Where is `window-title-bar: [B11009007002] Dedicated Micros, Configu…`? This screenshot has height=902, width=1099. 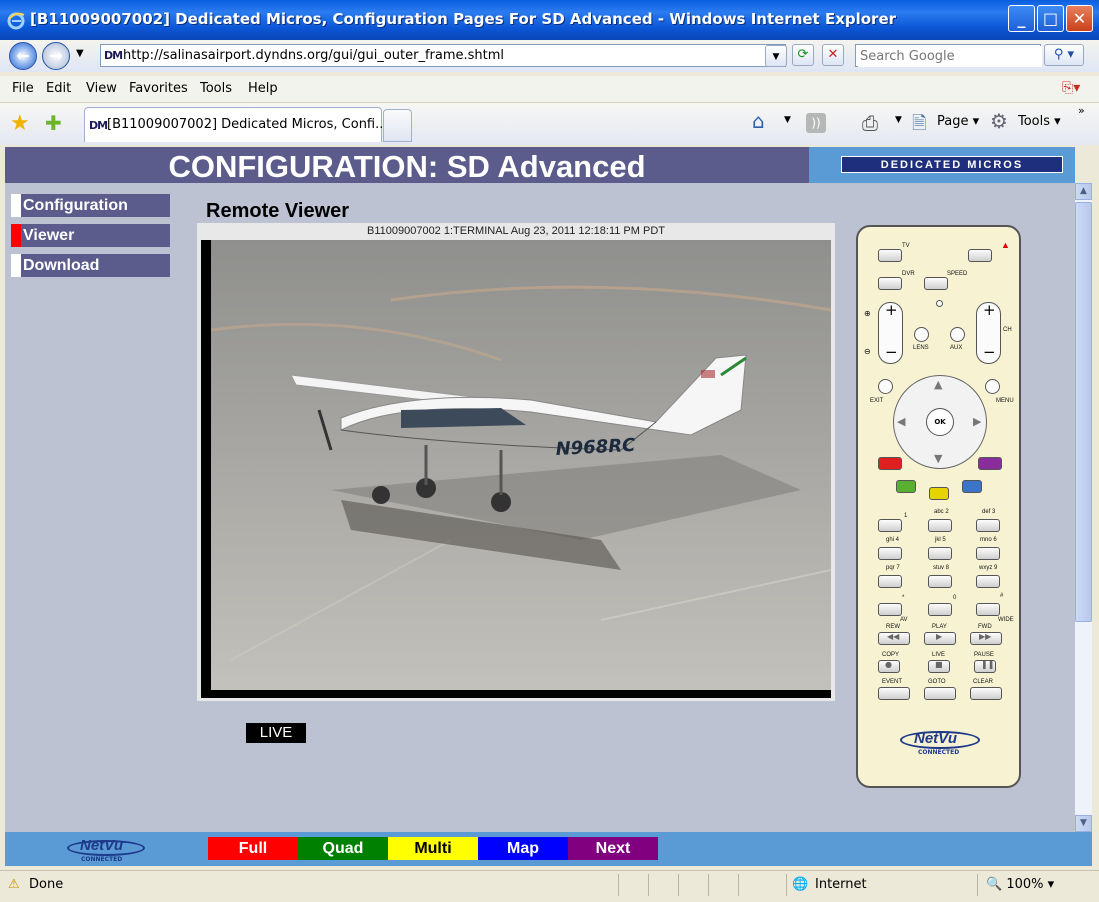
window-title-bar: [B11009007002] Dedicated Micros, Configu… is located at coordinates (549, 20).